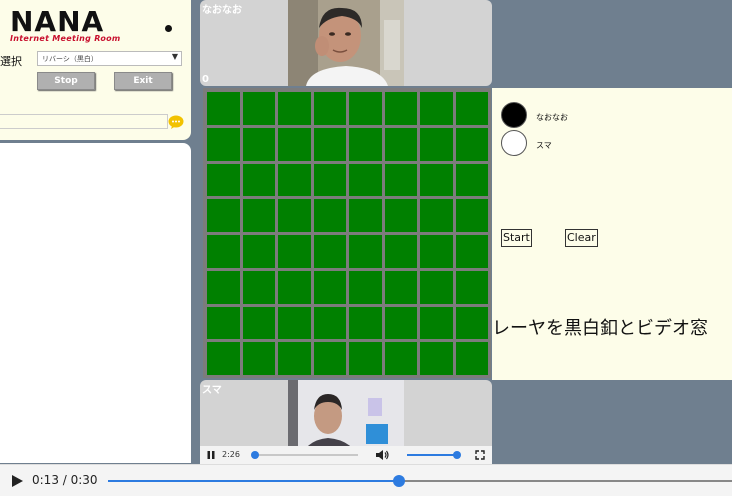 This screenshot has width=732, height=496. What do you see at coordinates (382, 455) in the screenshot?
I see `volume-icon` at bounding box center [382, 455].